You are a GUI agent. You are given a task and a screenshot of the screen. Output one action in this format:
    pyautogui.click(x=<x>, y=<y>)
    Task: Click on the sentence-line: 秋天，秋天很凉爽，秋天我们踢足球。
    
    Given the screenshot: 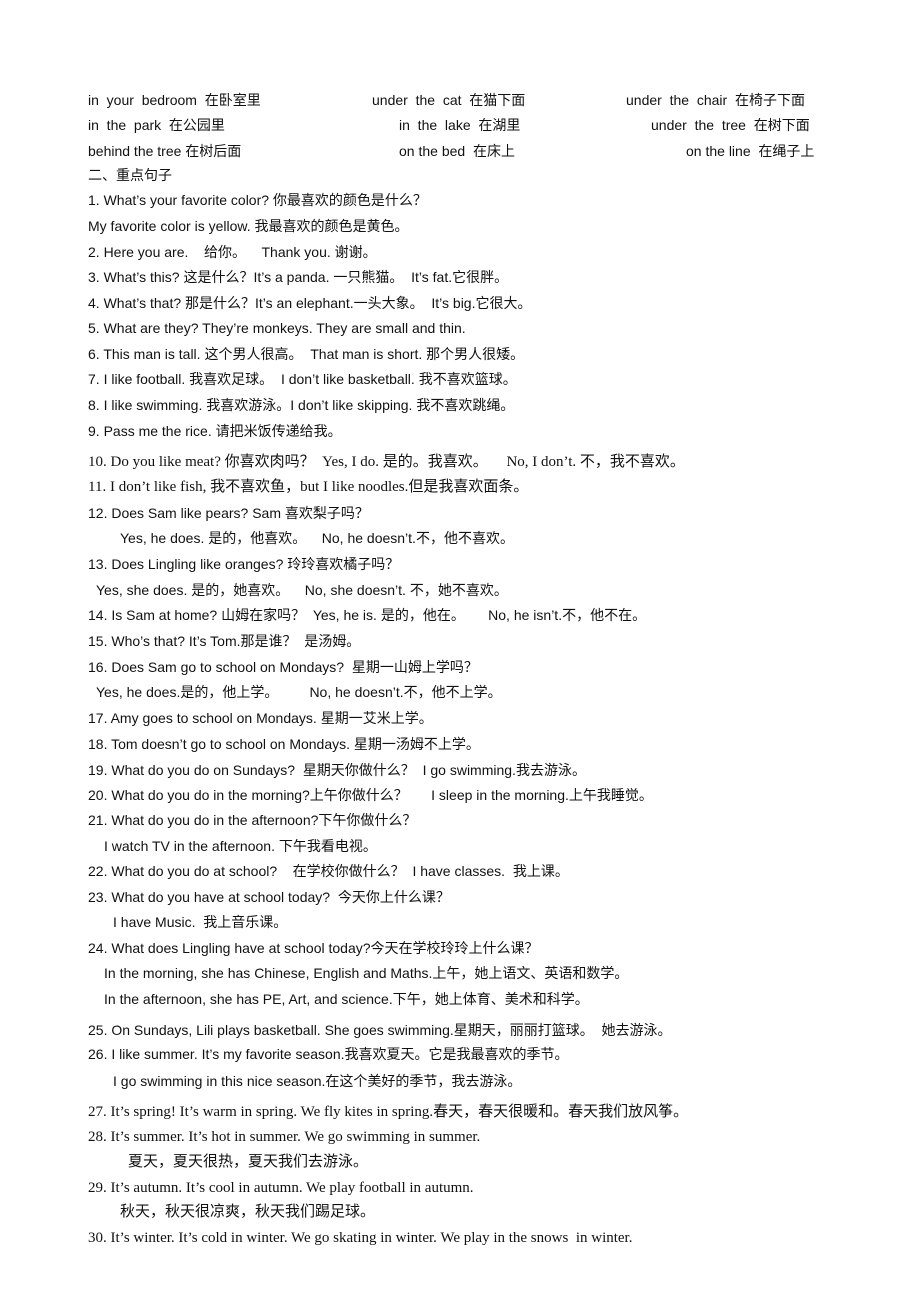 What is the action you would take?
    pyautogui.click(x=248, y=1212)
    